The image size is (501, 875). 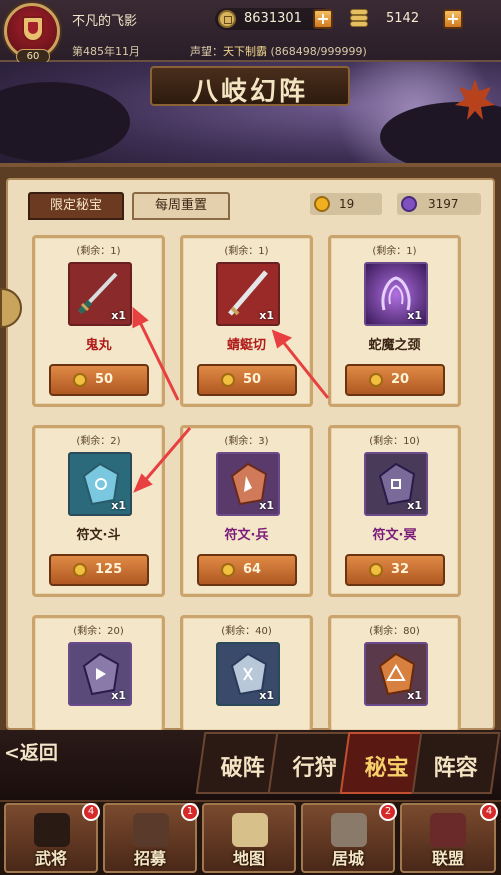 I want to click on nav-label: 居城, so click(x=347, y=858).